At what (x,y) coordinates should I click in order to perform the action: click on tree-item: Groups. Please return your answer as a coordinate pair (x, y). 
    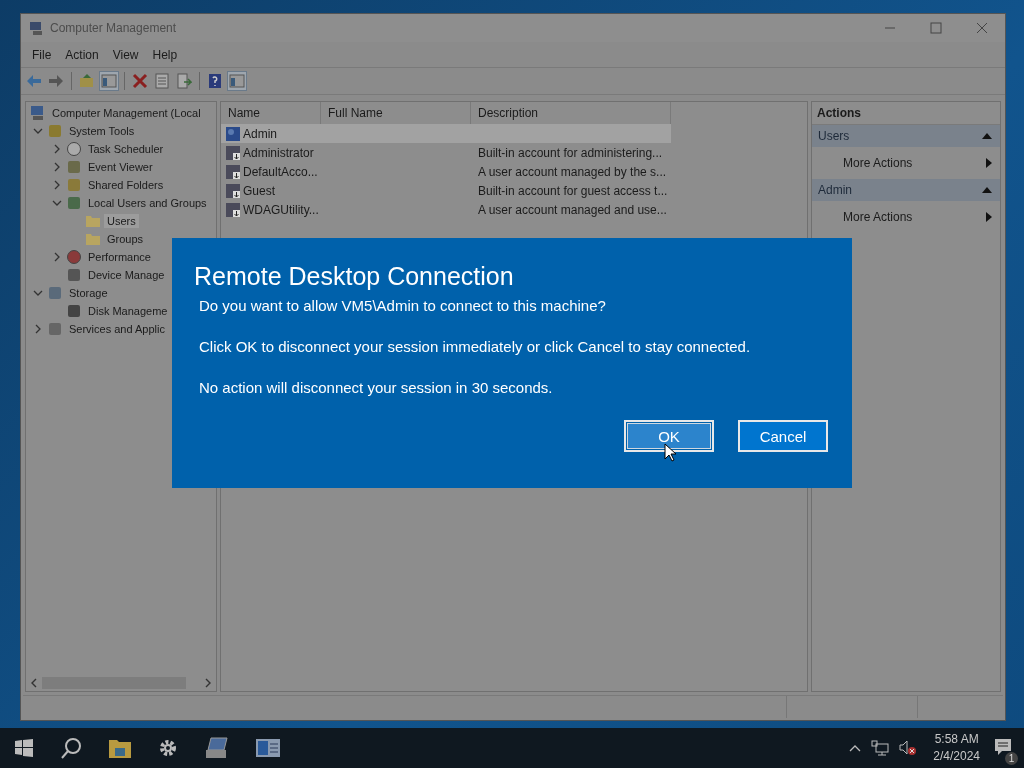
    Looking at the image, I should click on (125, 239).